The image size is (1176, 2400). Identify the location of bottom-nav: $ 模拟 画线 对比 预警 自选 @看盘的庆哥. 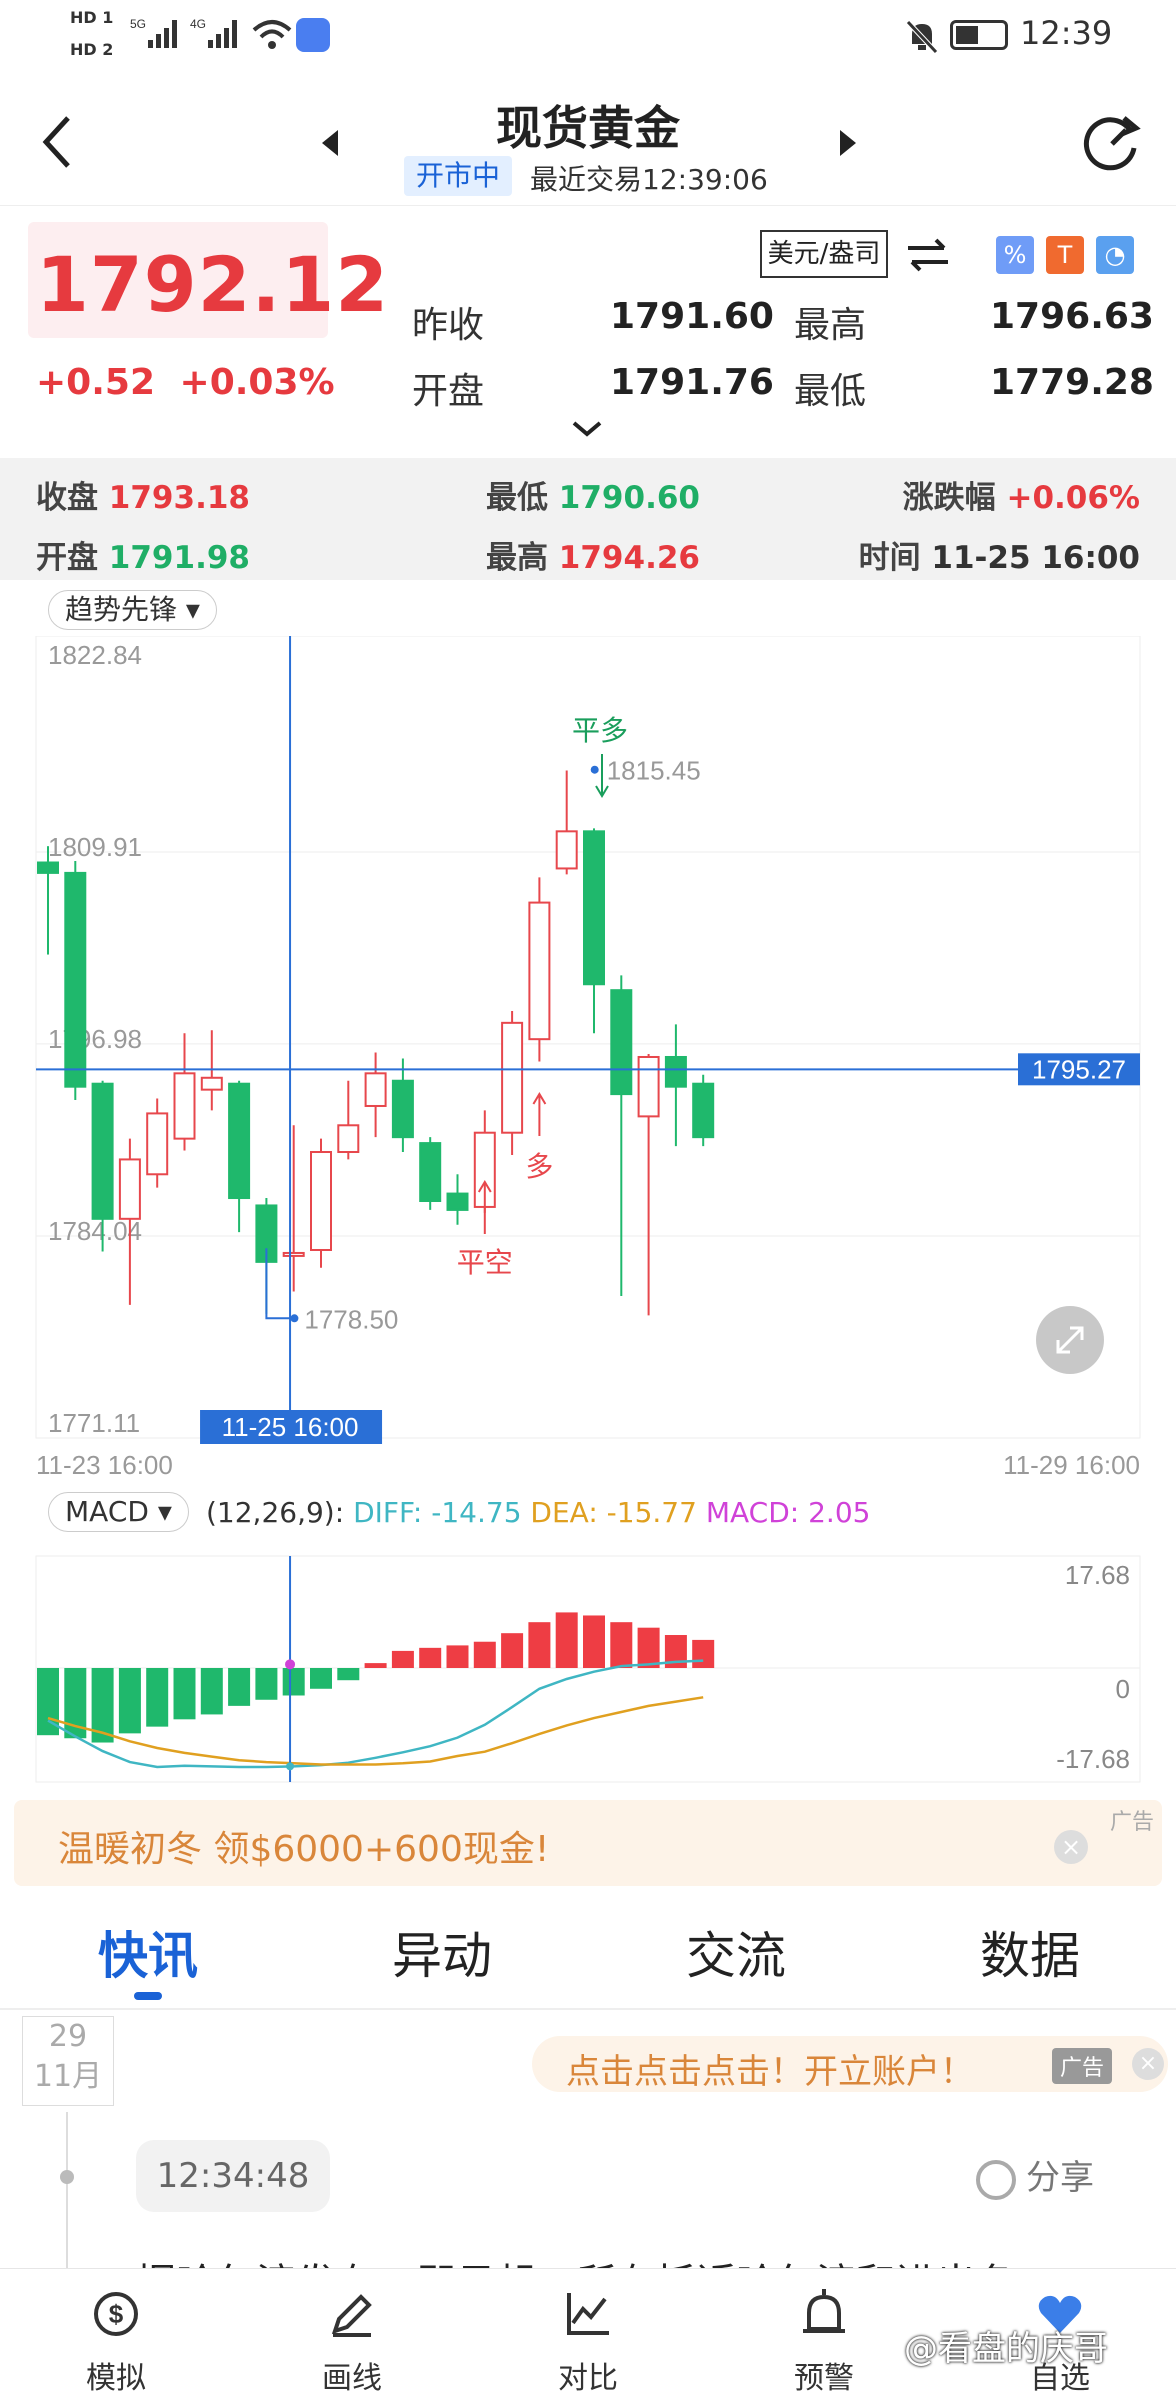
(588, 2334).